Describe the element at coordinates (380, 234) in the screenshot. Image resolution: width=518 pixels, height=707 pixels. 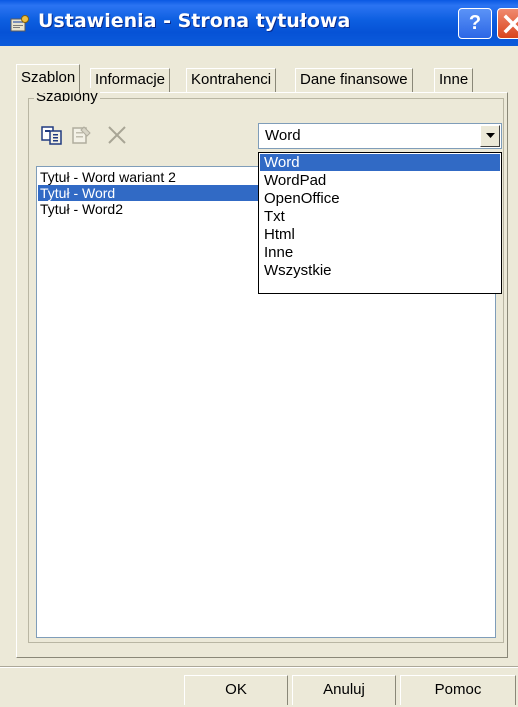
I see `dropdown-option: Html` at that location.